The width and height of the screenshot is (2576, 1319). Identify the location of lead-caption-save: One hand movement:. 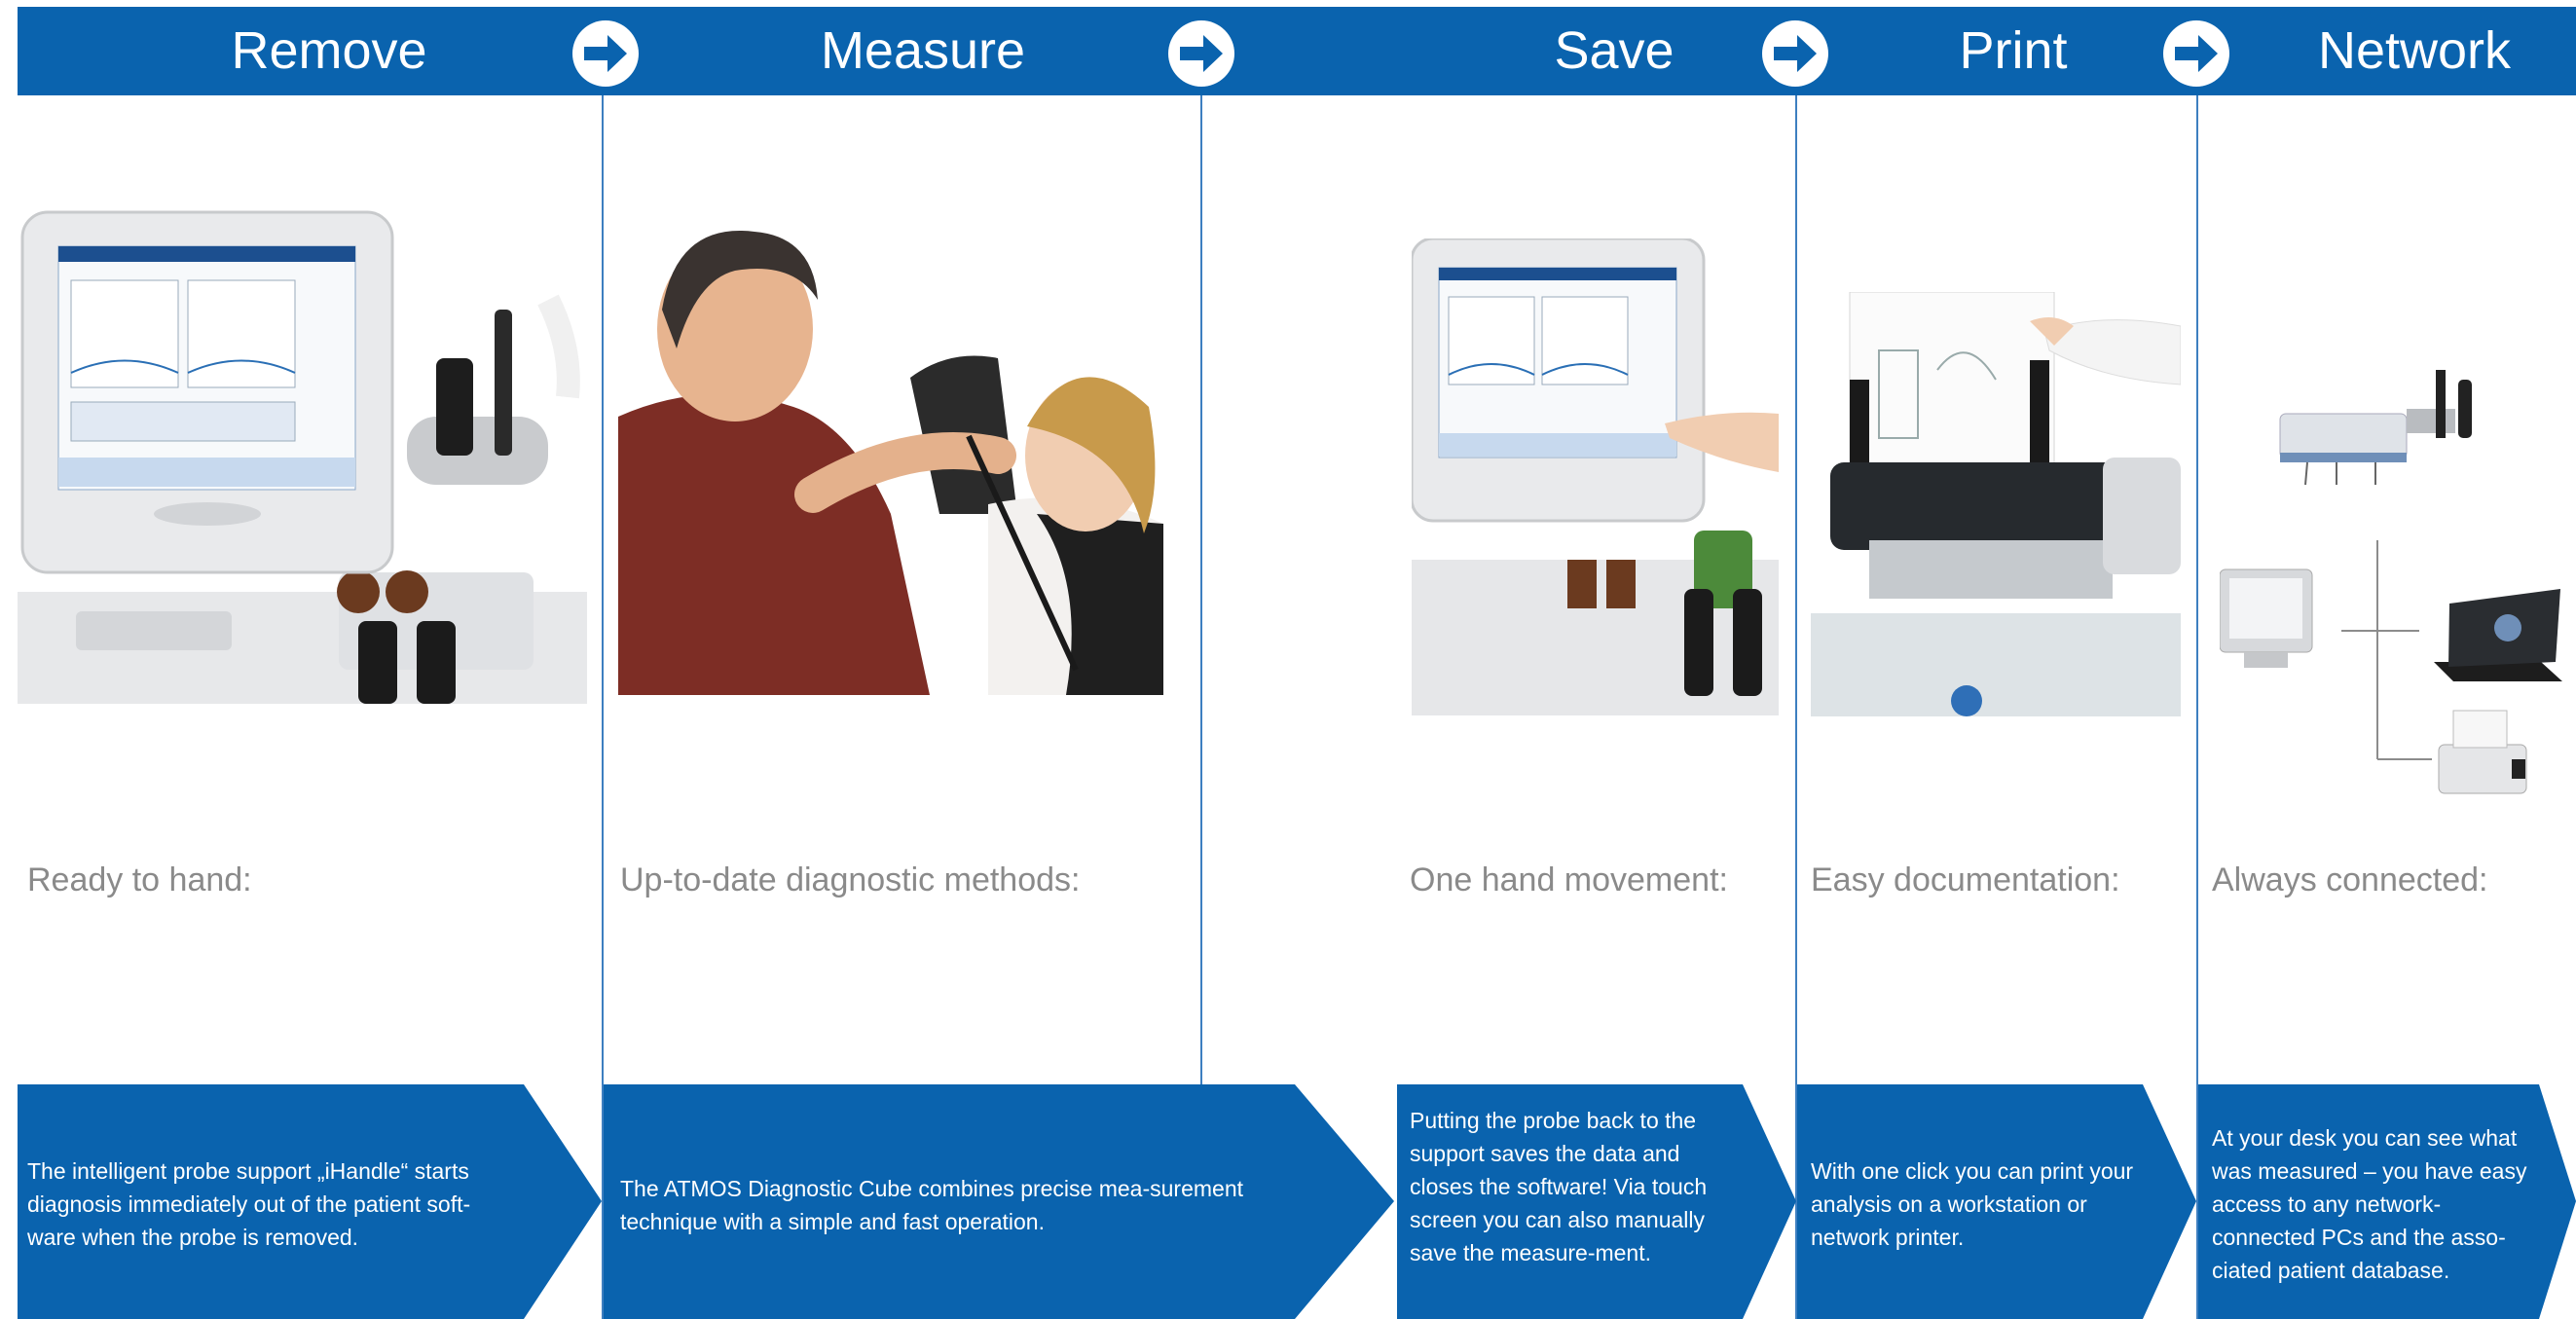
(1569, 880).